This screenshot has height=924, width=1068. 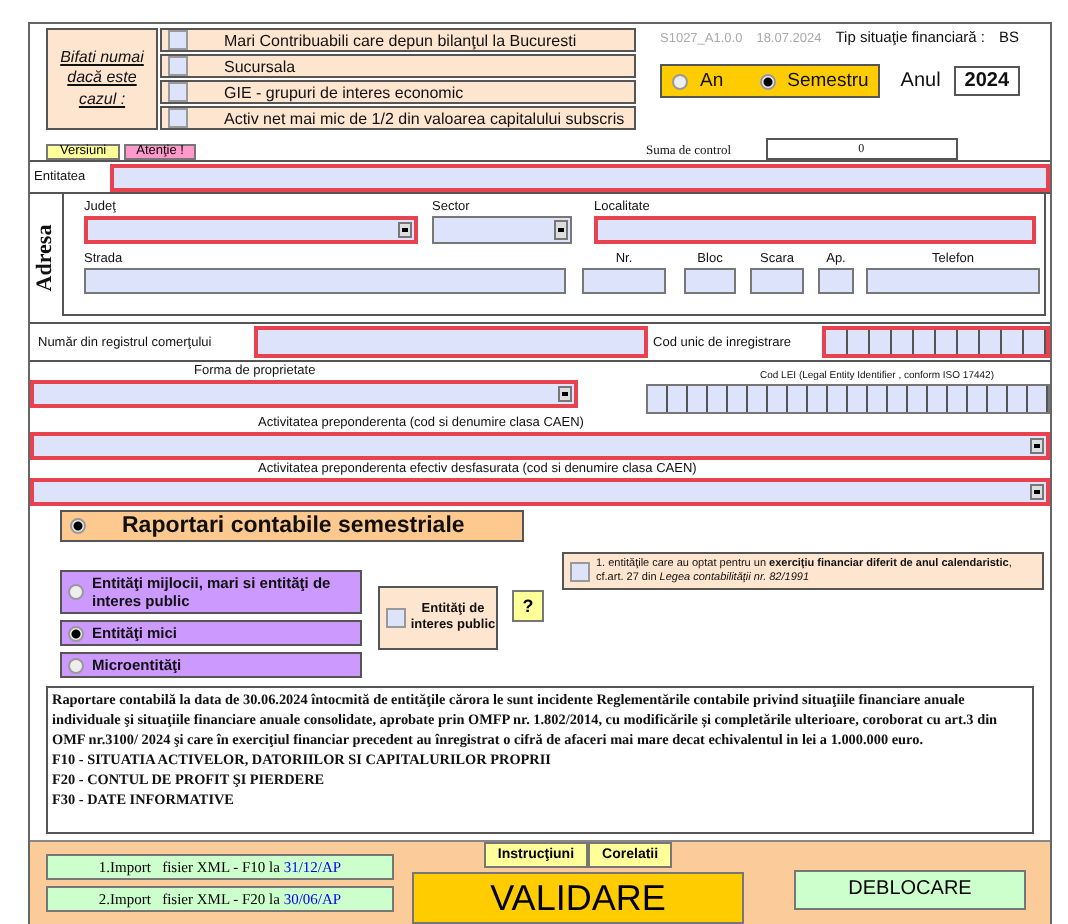 What do you see at coordinates (424, 118) in the screenshot?
I see `option-label: Activ net mai mic de 1/2 din valoarea capitalului subscris` at bounding box center [424, 118].